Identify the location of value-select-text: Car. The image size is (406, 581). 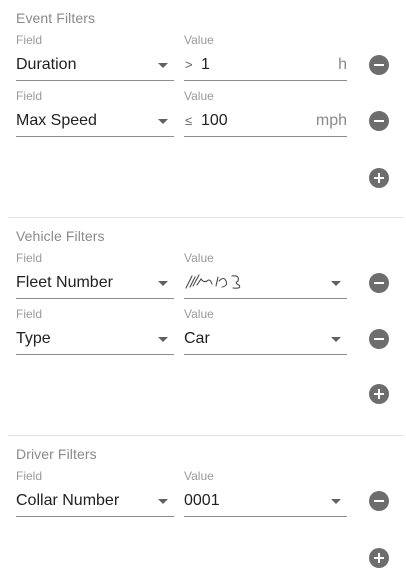
(197, 338).